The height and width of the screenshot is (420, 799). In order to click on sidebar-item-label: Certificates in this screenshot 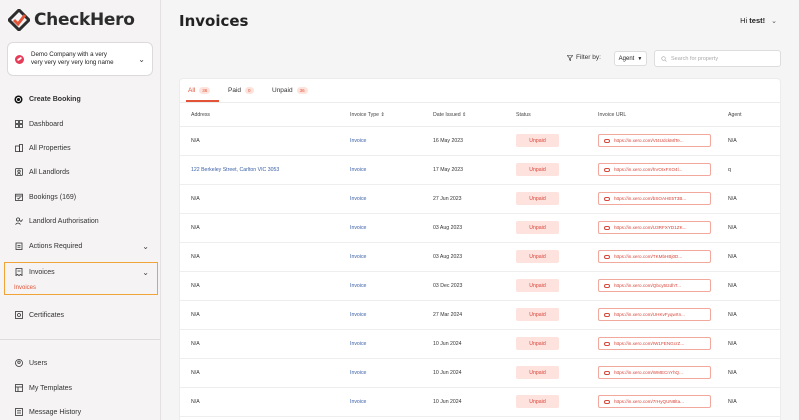, I will do `click(47, 315)`.